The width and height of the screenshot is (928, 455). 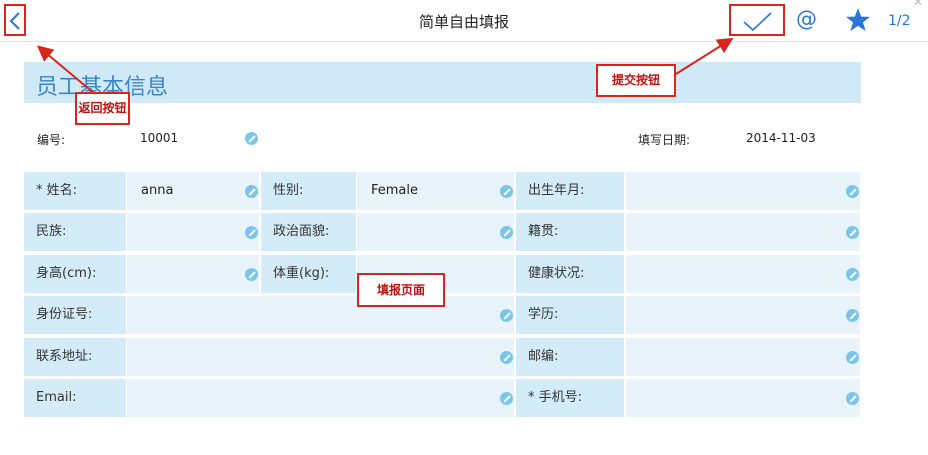 I want to click on arrow-to-back, so click(x=66, y=70).